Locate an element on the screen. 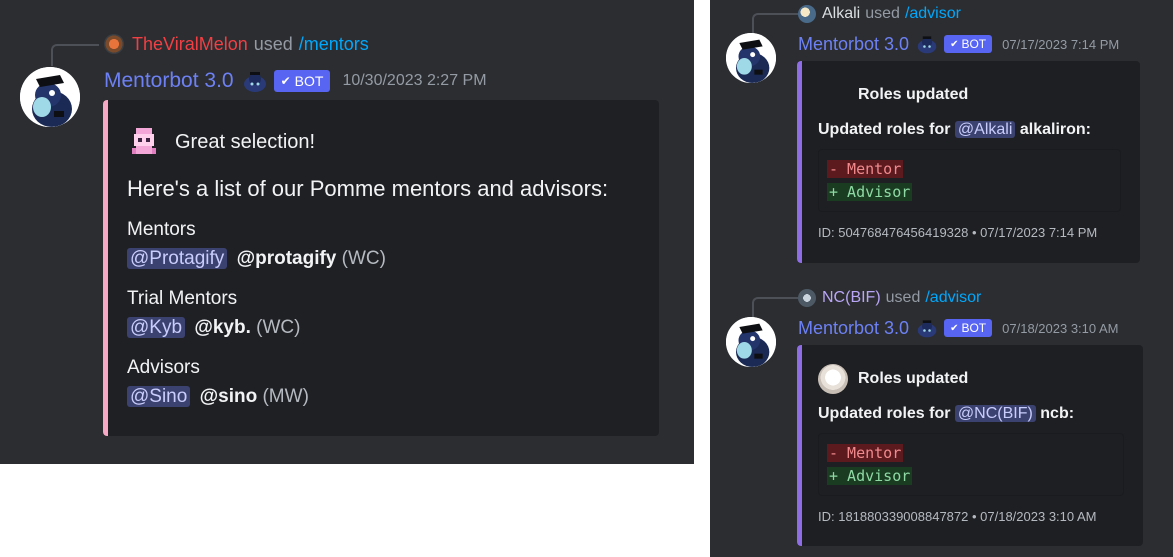  message-timestamp: 10/30/2023 2:27 PM is located at coordinates (414, 81).